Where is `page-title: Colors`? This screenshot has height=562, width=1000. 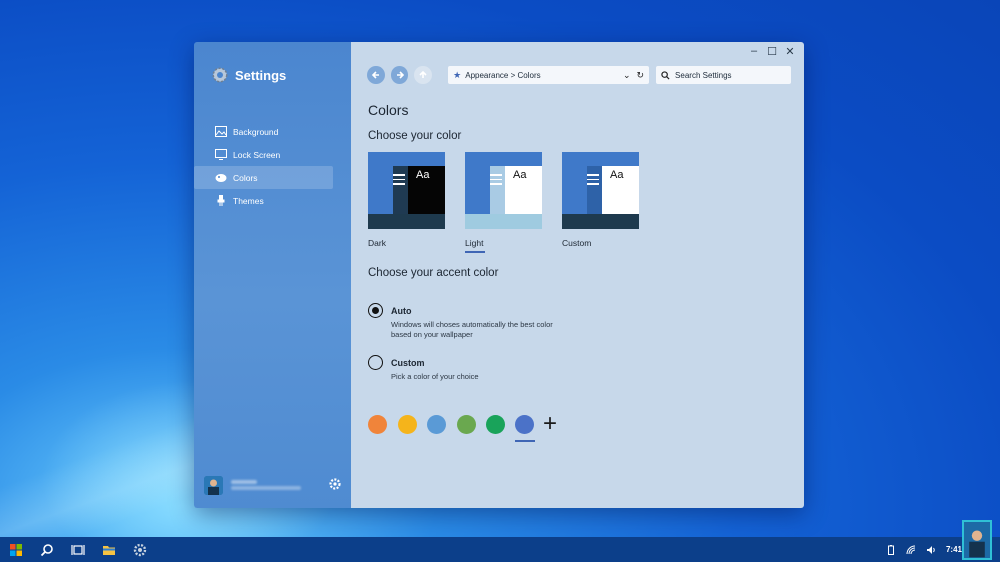 page-title: Colors is located at coordinates (388, 110).